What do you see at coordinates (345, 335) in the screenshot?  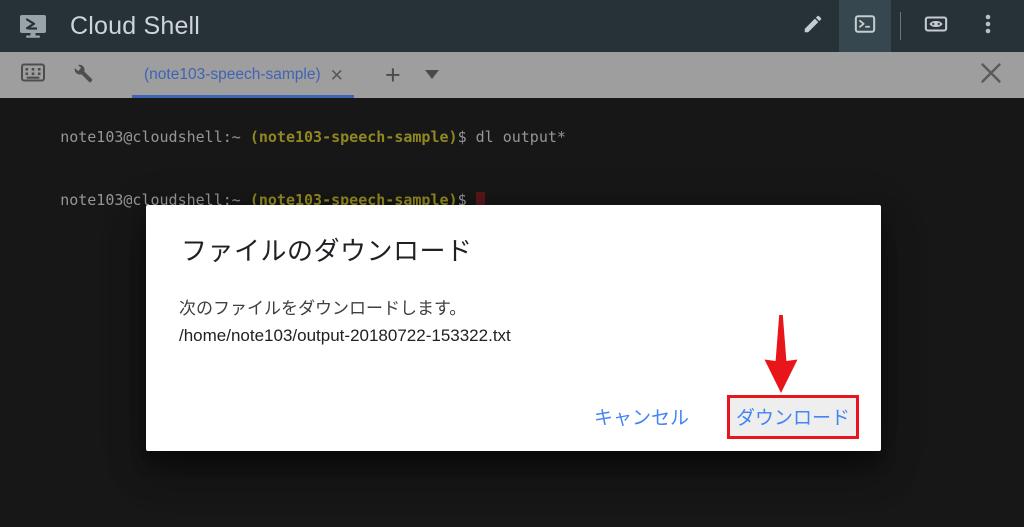 I see `dialog-file-path: /home/note103/output-20180722-153322.txt` at bounding box center [345, 335].